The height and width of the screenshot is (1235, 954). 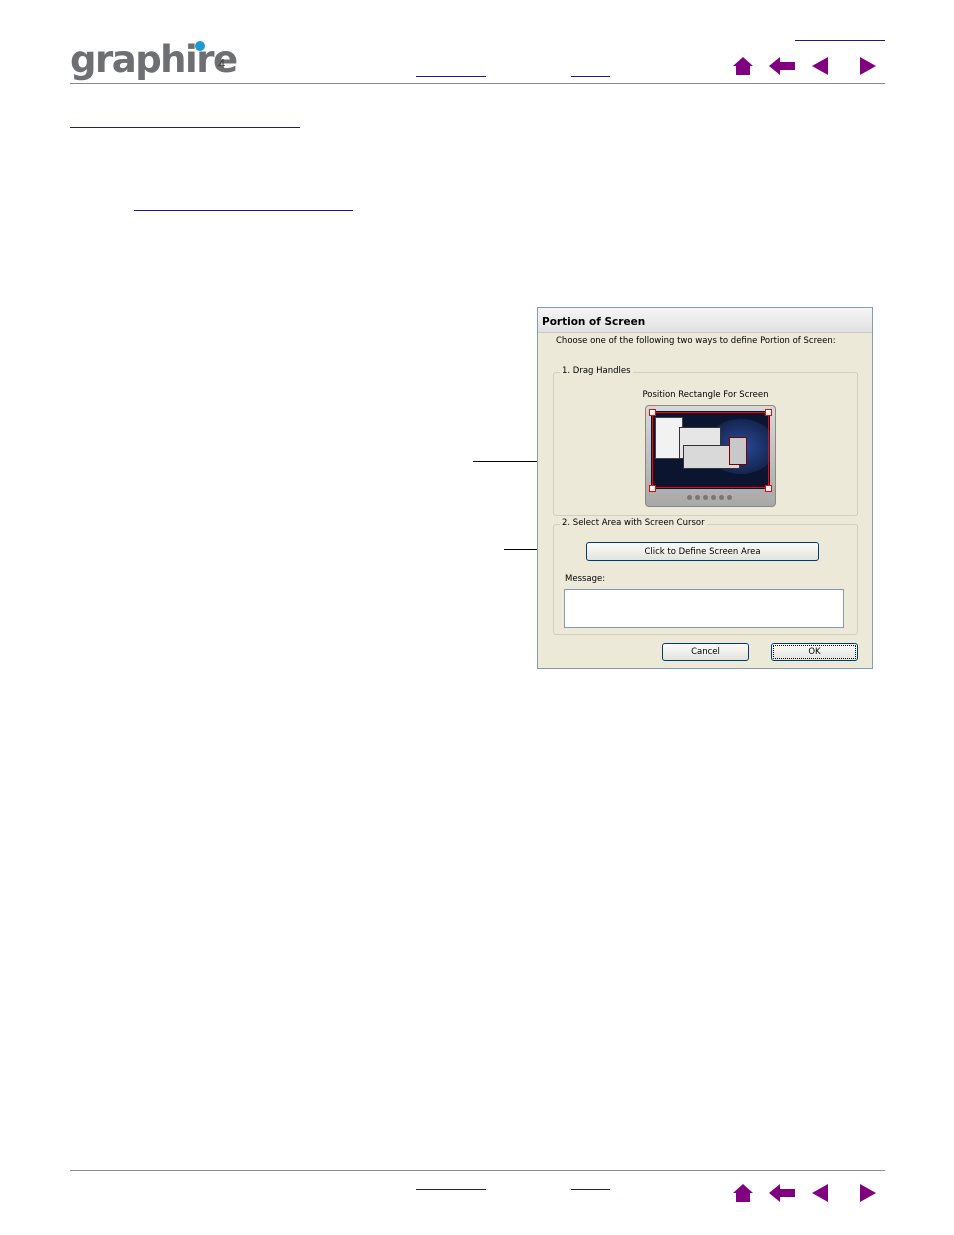 What do you see at coordinates (705, 320) in the screenshot?
I see `dialog-title: Portion of Screen` at bounding box center [705, 320].